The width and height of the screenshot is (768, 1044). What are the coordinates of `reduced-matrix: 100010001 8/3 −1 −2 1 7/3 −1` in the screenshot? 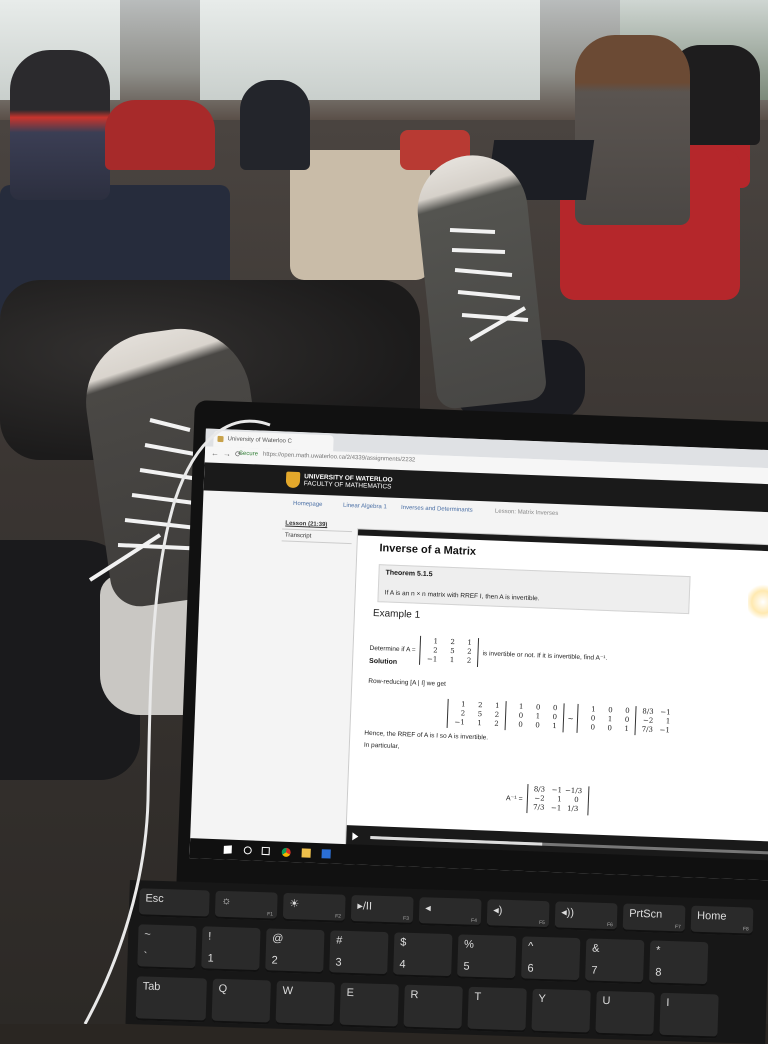 It's located at (635, 720).